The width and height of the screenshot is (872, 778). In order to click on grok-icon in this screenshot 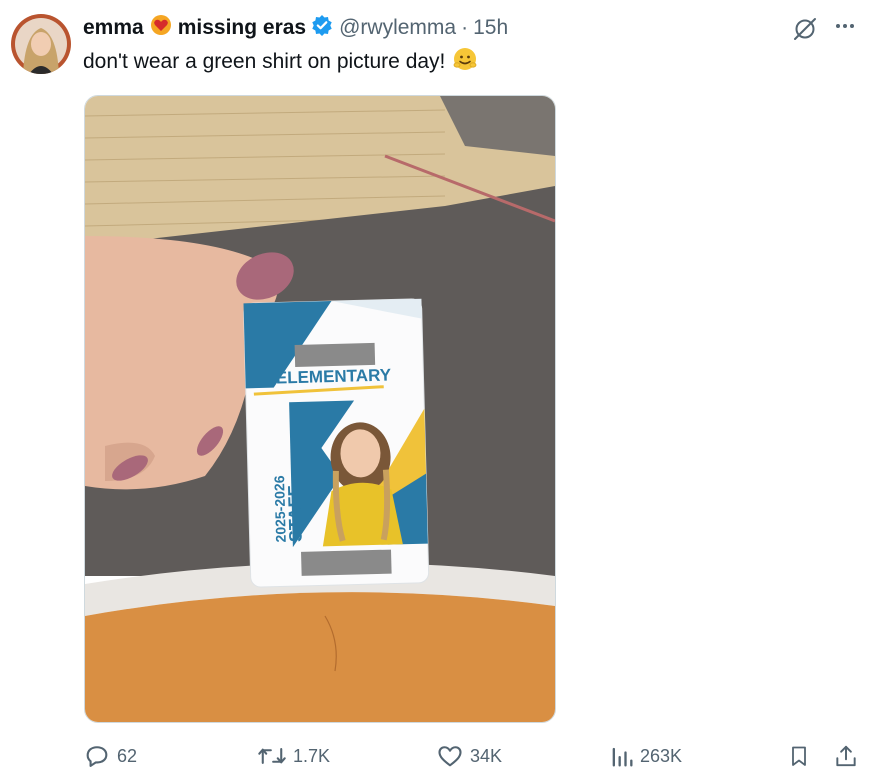, I will do `click(805, 31)`.